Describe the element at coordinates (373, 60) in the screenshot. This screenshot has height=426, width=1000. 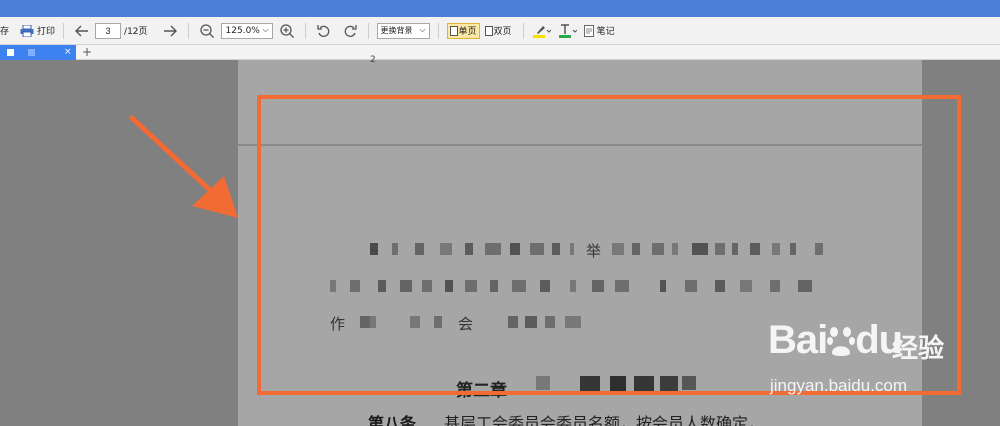
I see `page-number: 2` at that location.